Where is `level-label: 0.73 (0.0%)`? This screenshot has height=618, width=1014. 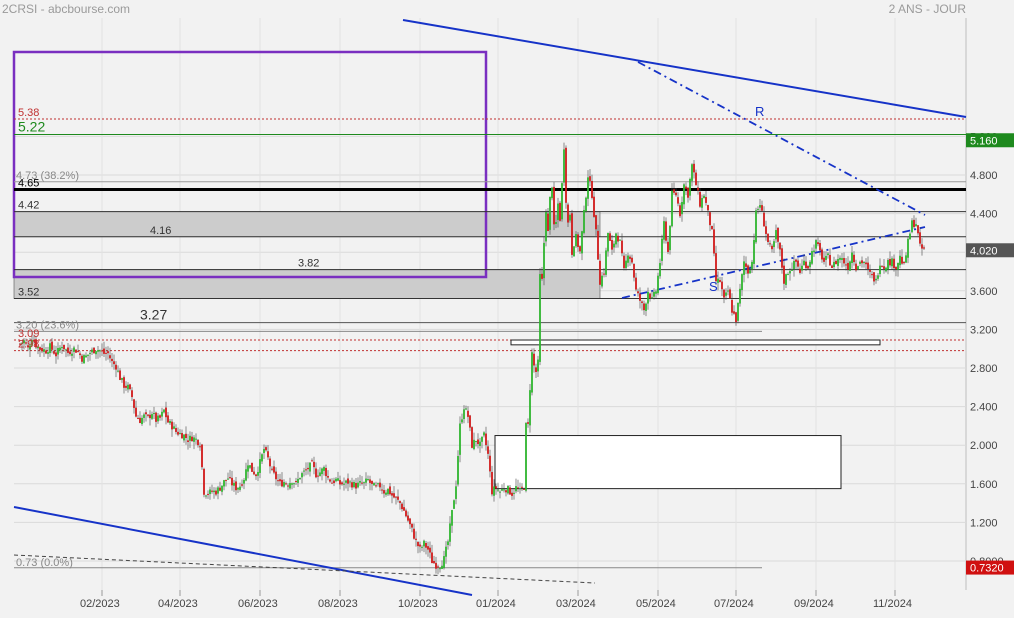
level-label: 0.73 (0.0%) is located at coordinates (44, 563).